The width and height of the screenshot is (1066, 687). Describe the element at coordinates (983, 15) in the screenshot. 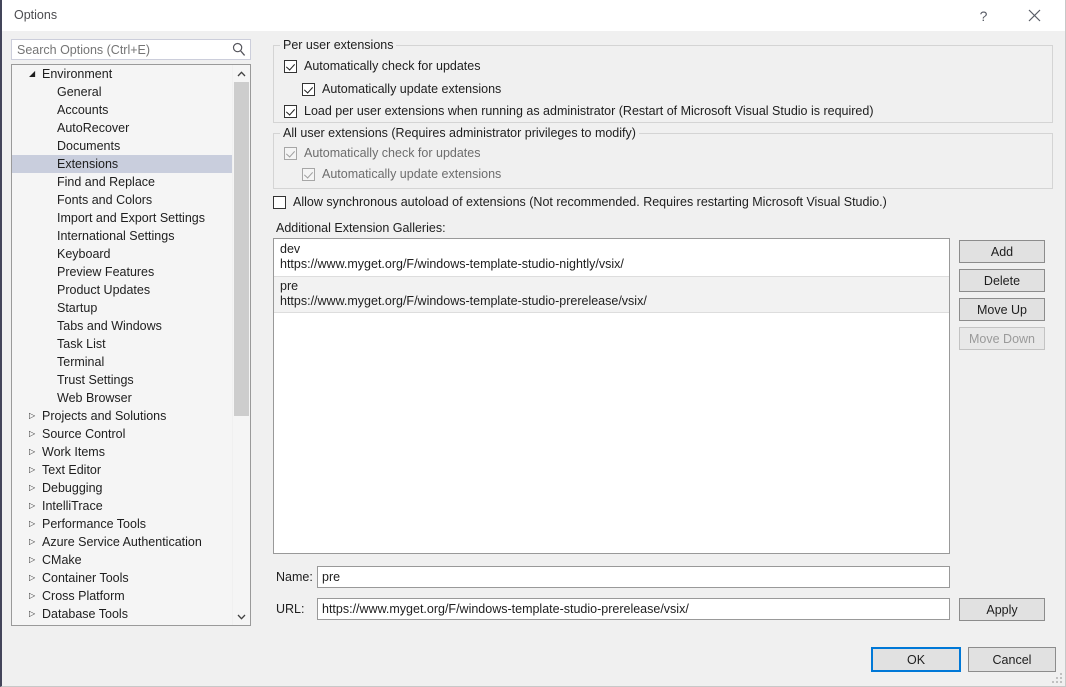

I see `question-mark-icon: ?` at that location.